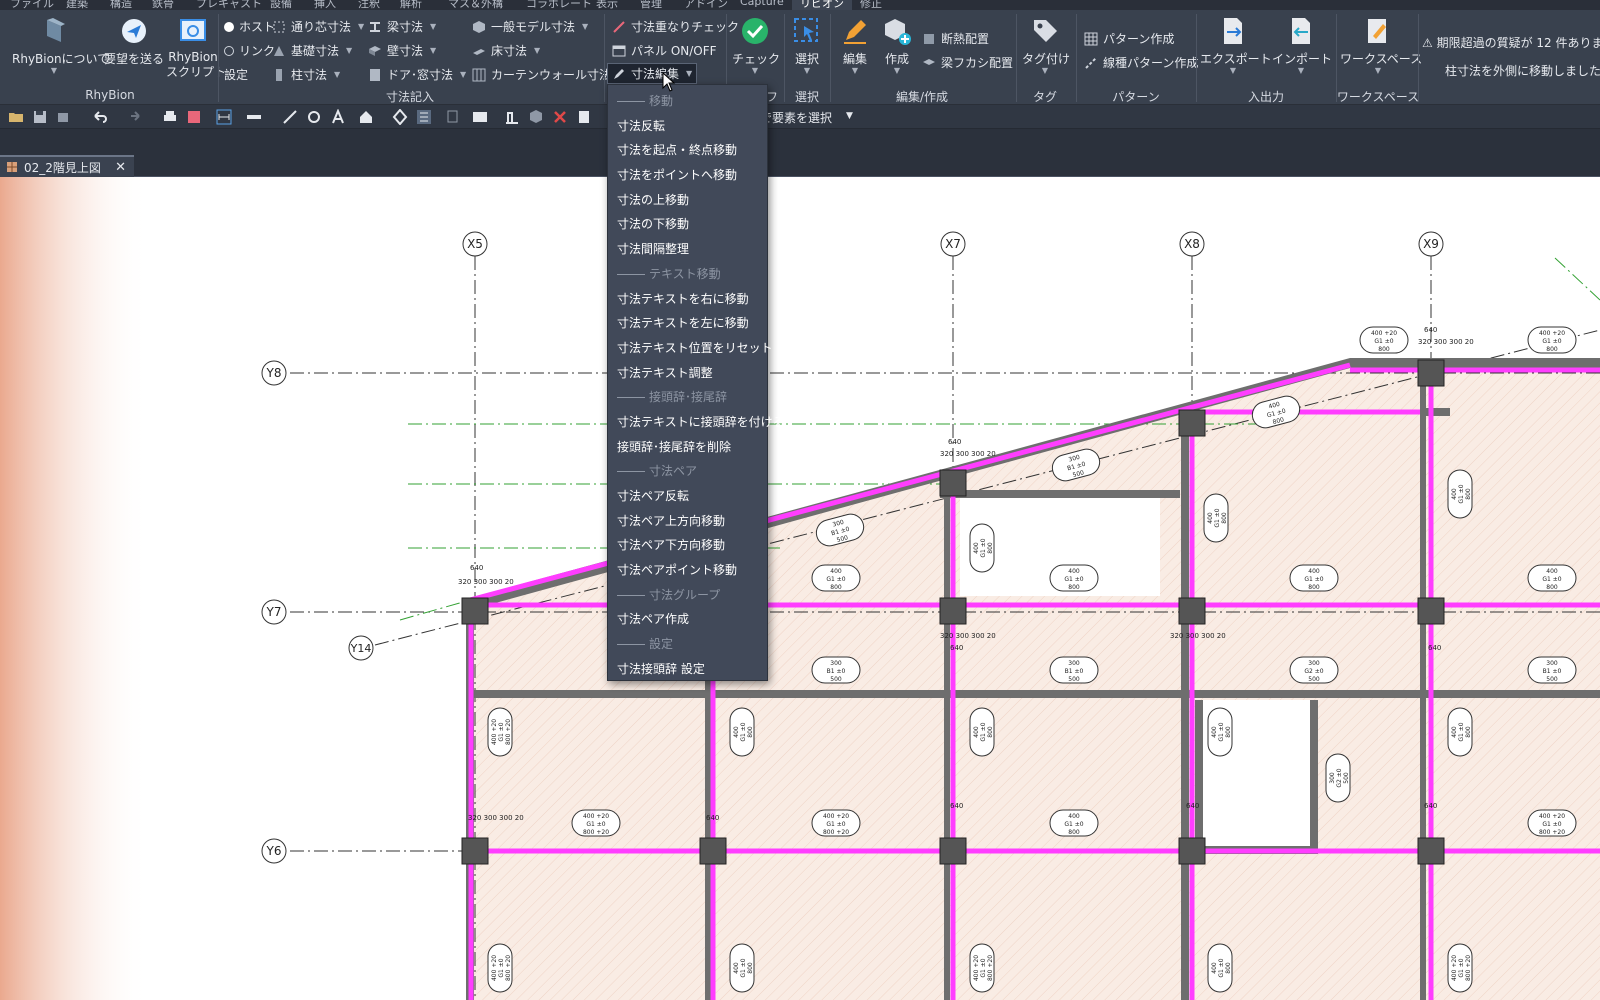 Image resolution: width=1600 pixels, height=1000 pixels. I want to click on chevron-down-icon: ▼, so click(849, 116).